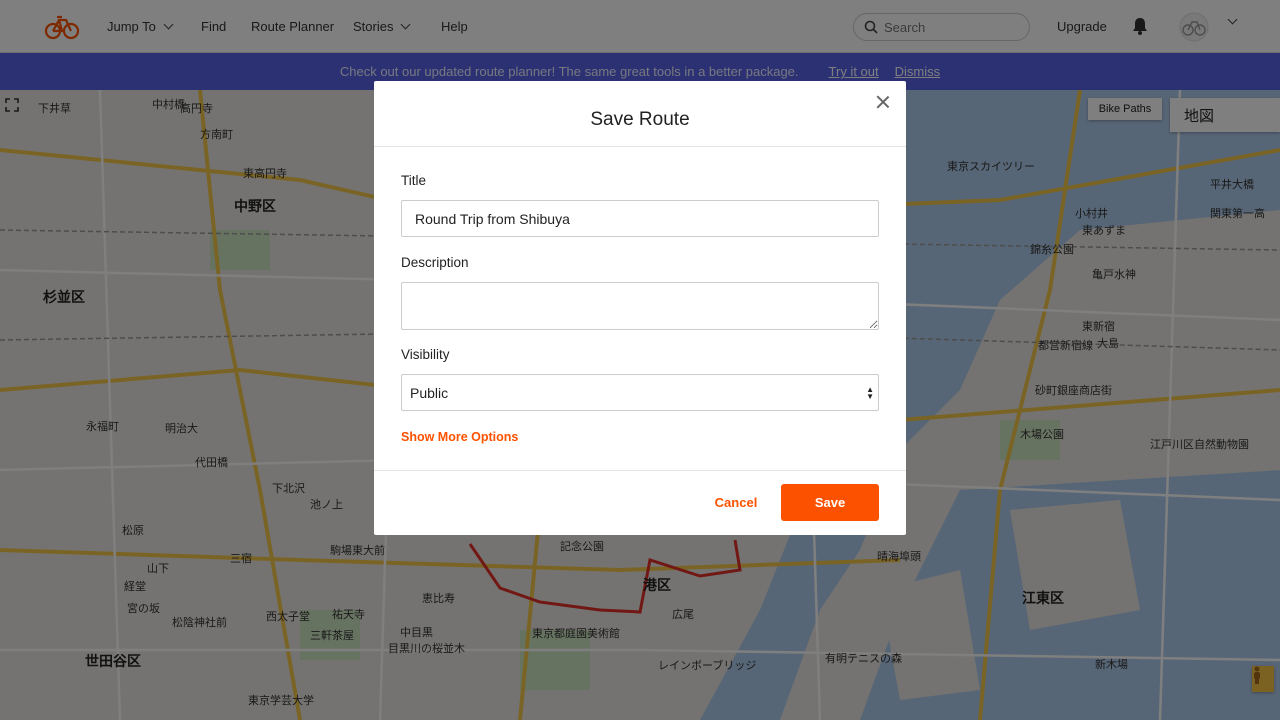 This screenshot has height=720, width=1280. Describe the element at coordinates (640, 392) in the screenshot. I see `visibility-select: Public ▲ ▼` at that location.